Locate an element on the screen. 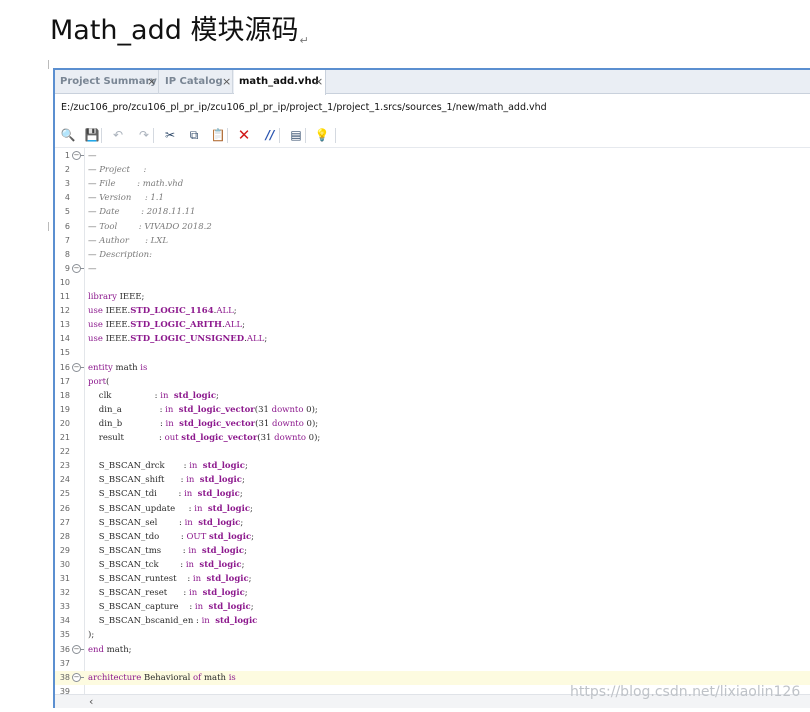  line-number: 12 is located at coordinates (64, 311).